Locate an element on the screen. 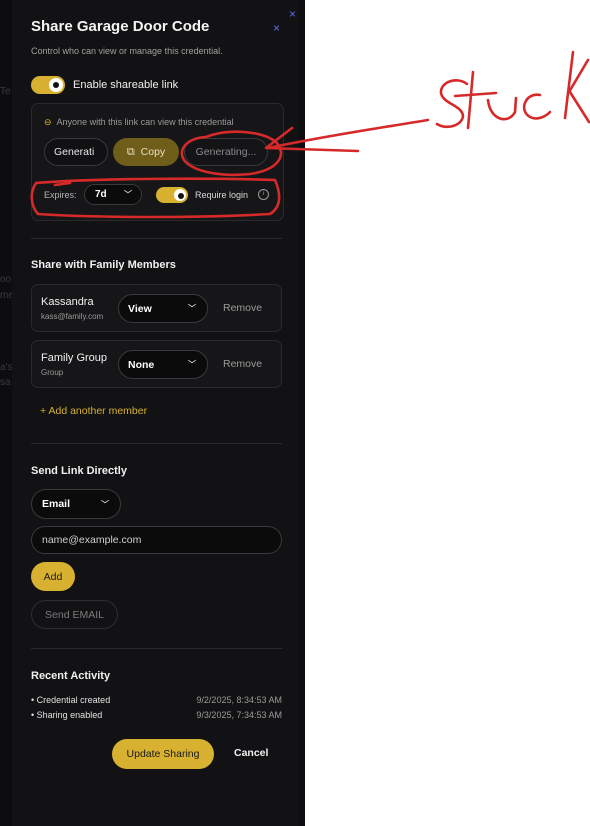 This screenshot has height=826, width=590. member-name: Family Group is located at coordinates (74, 358).